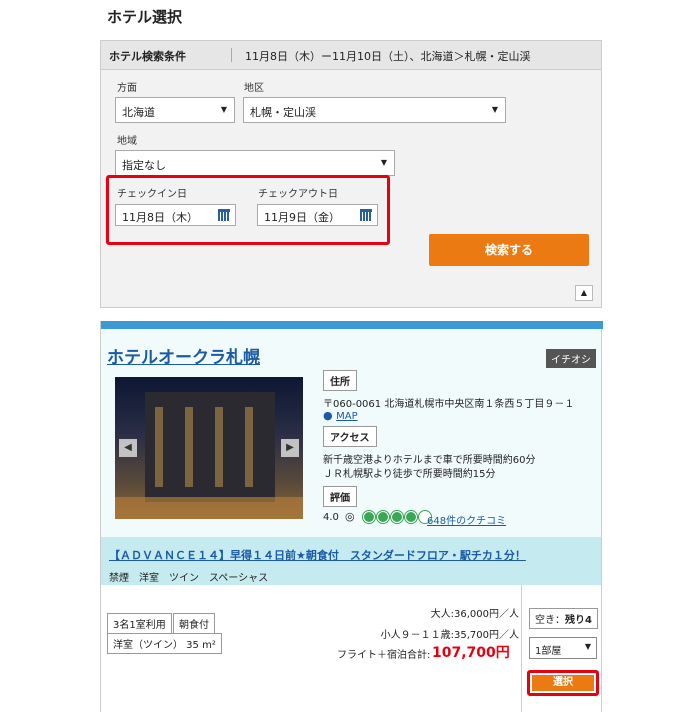  Describe the element at coordinates (571, 358) in the screenshot. I see `recommended-badge: イチオシ` at that location.